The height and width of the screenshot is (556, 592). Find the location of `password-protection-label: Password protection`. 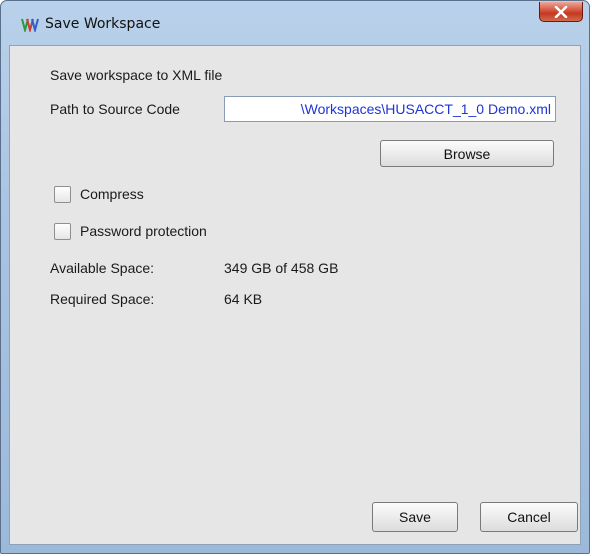

password-protection-label: Password protection is located at coordinates (143, 231).